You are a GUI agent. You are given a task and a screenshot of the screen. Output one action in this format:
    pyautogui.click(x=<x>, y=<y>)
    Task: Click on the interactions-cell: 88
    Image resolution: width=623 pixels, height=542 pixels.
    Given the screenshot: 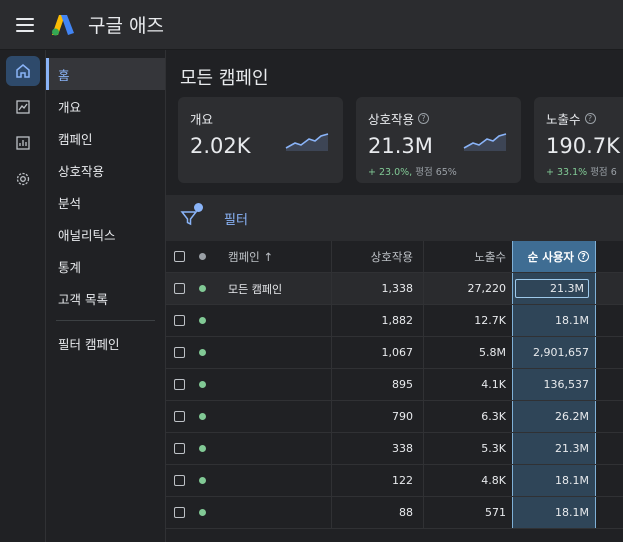 What is the action you would take?
    pyautogui.click(x=378, y=512)
    